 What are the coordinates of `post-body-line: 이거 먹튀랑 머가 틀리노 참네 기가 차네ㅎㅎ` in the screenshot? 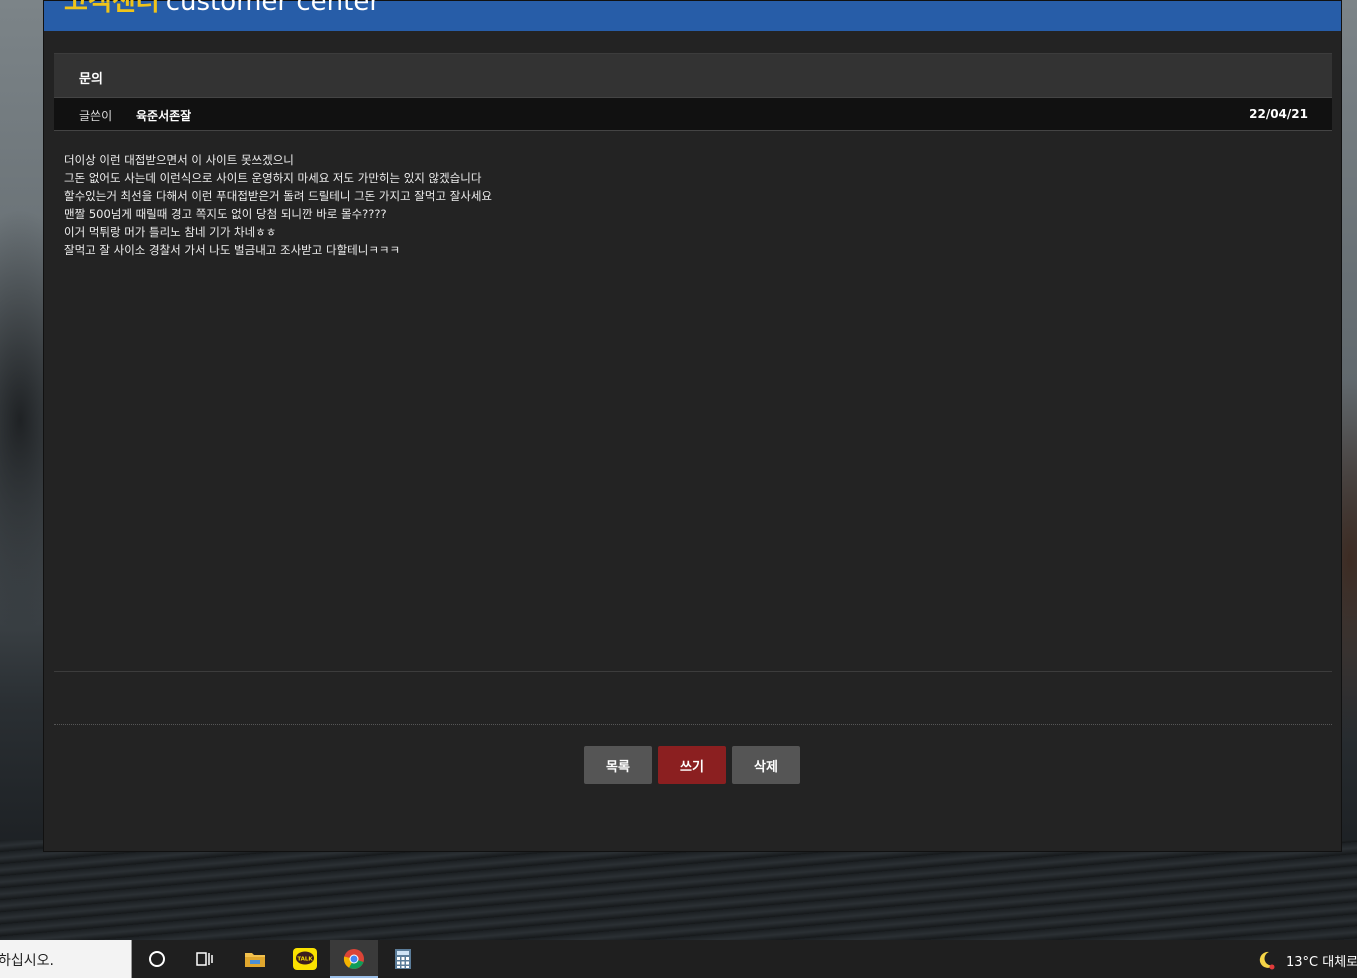 It's located at (170, 232).